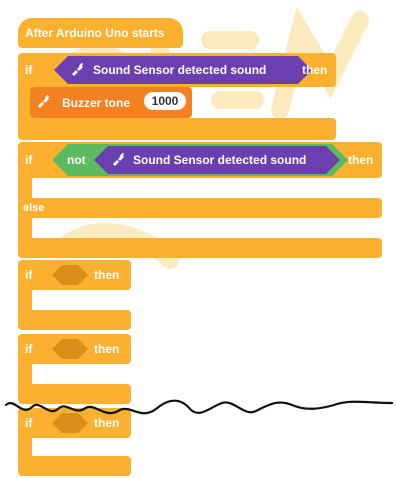 Image resolution: width=396 pixels, height=478 pixels. Describe the element at coordinates (76, 160) in the screenshot. I see `not-label: not` at that location.